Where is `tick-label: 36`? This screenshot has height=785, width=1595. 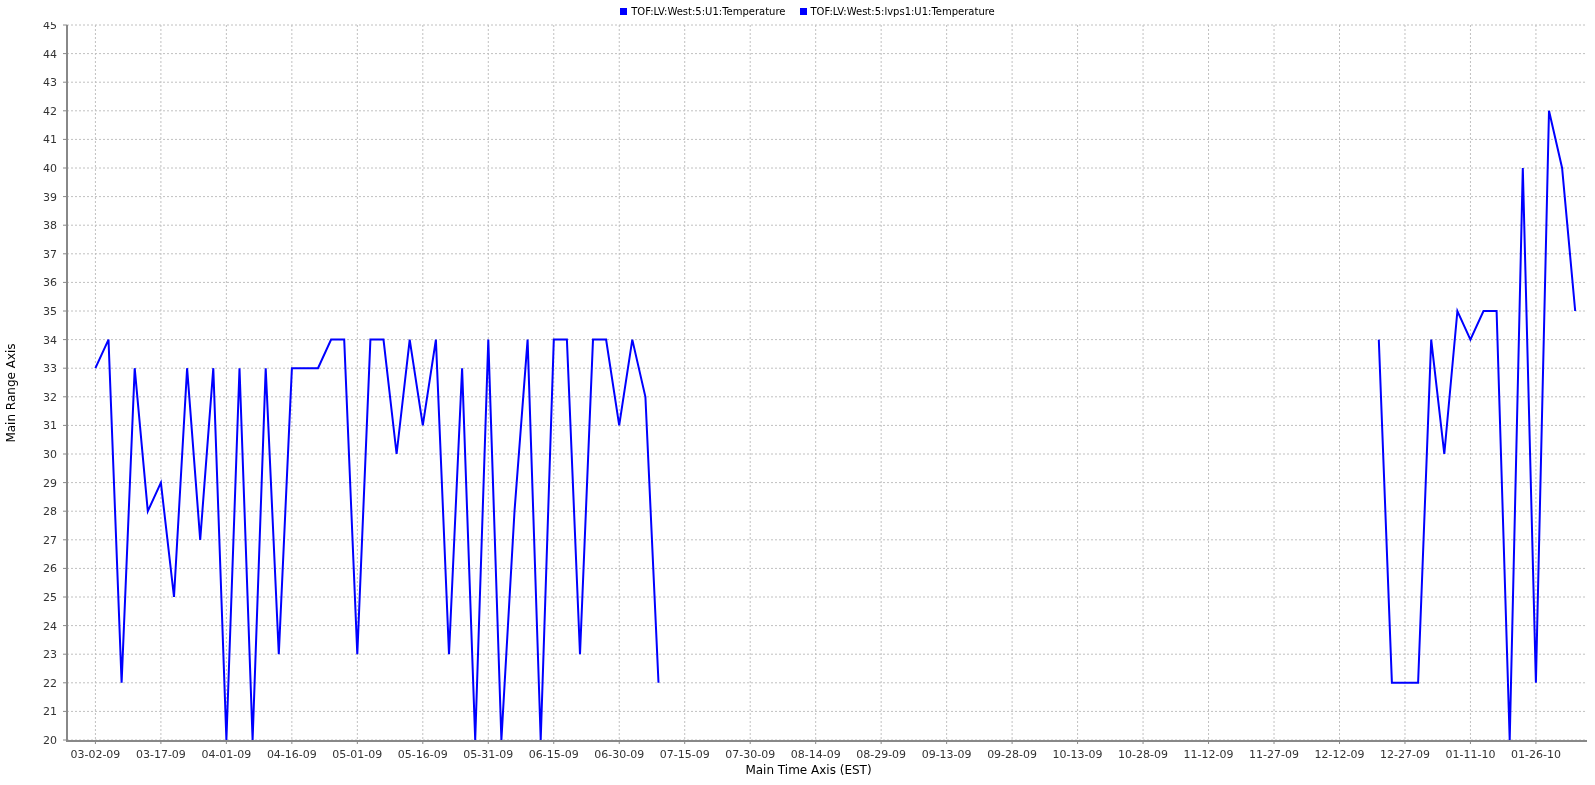 tick-label: 36 is located at coordinates (50, 283).